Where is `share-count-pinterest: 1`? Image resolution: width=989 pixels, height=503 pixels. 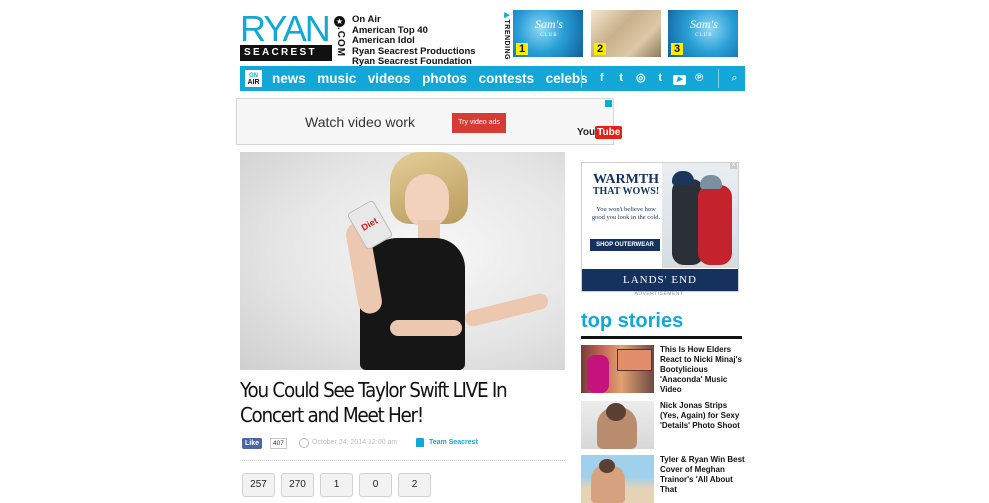
share-count-pinterest: 1 is located at coordinates (336, 485).